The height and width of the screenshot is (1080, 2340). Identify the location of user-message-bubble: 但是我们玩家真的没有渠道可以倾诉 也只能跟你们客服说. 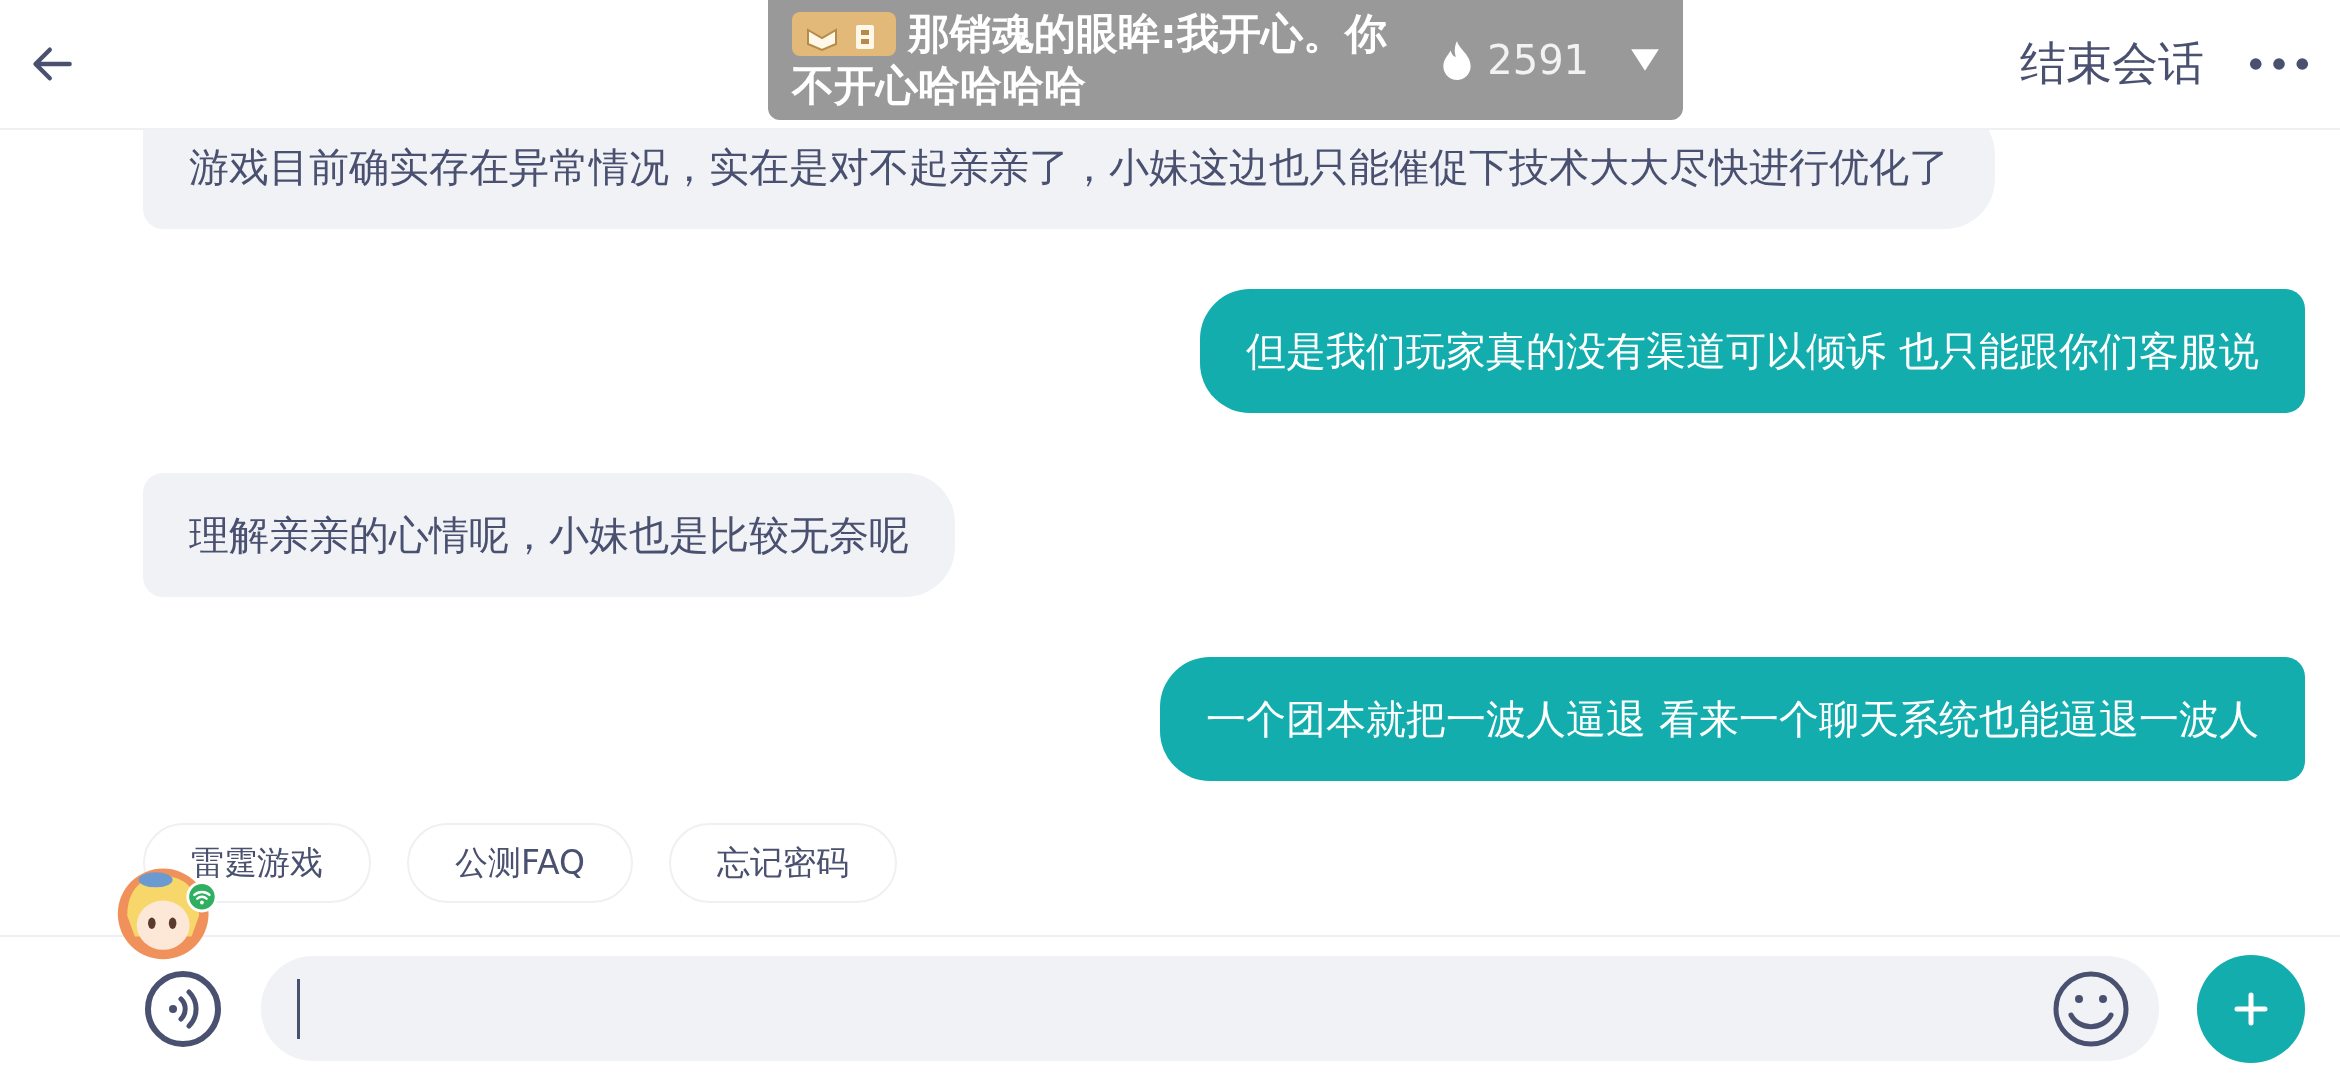
(1752, 351).